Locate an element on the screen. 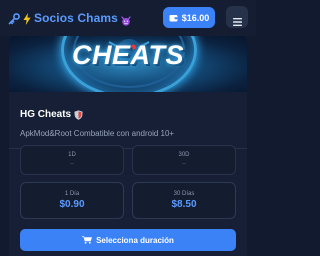 The height and width of the screenshot is (256, 320). shield-icon is located at coordinates (78, 114).